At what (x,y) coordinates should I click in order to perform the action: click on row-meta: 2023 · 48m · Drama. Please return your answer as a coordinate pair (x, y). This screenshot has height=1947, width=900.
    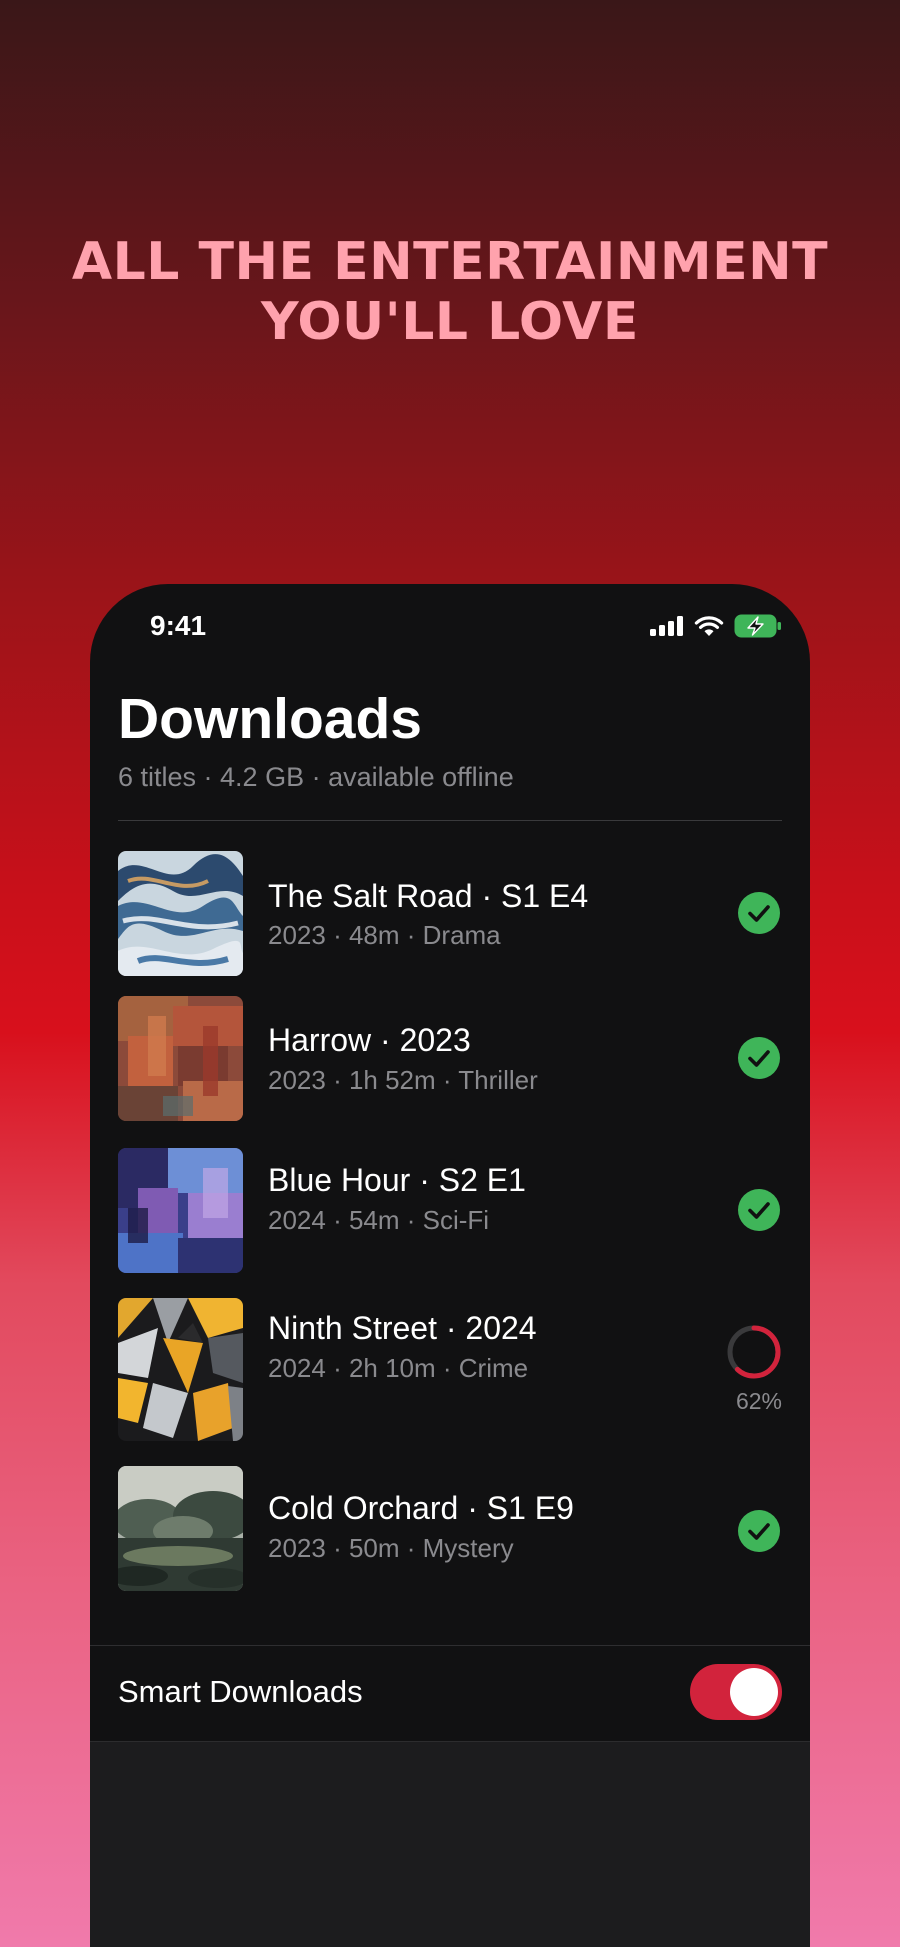
    Looking at the image, I should click on (384, 935).